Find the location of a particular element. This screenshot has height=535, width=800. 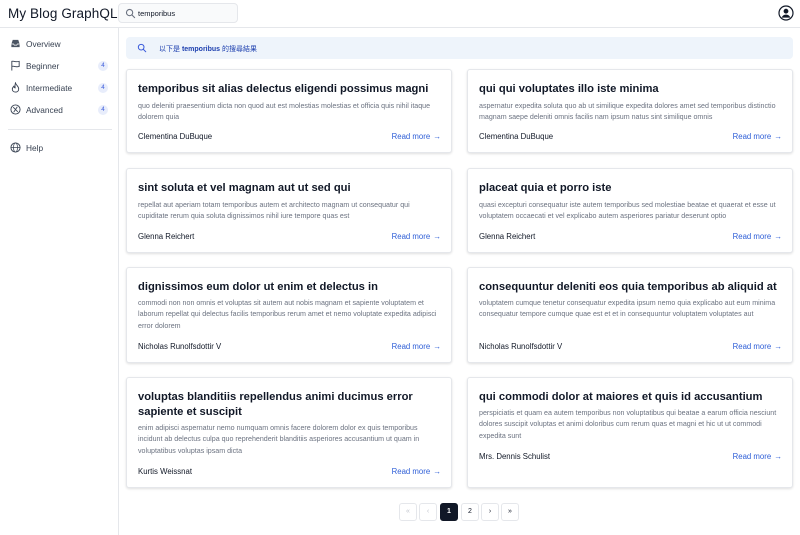

flame-icon is located at coordinates (15, 87).